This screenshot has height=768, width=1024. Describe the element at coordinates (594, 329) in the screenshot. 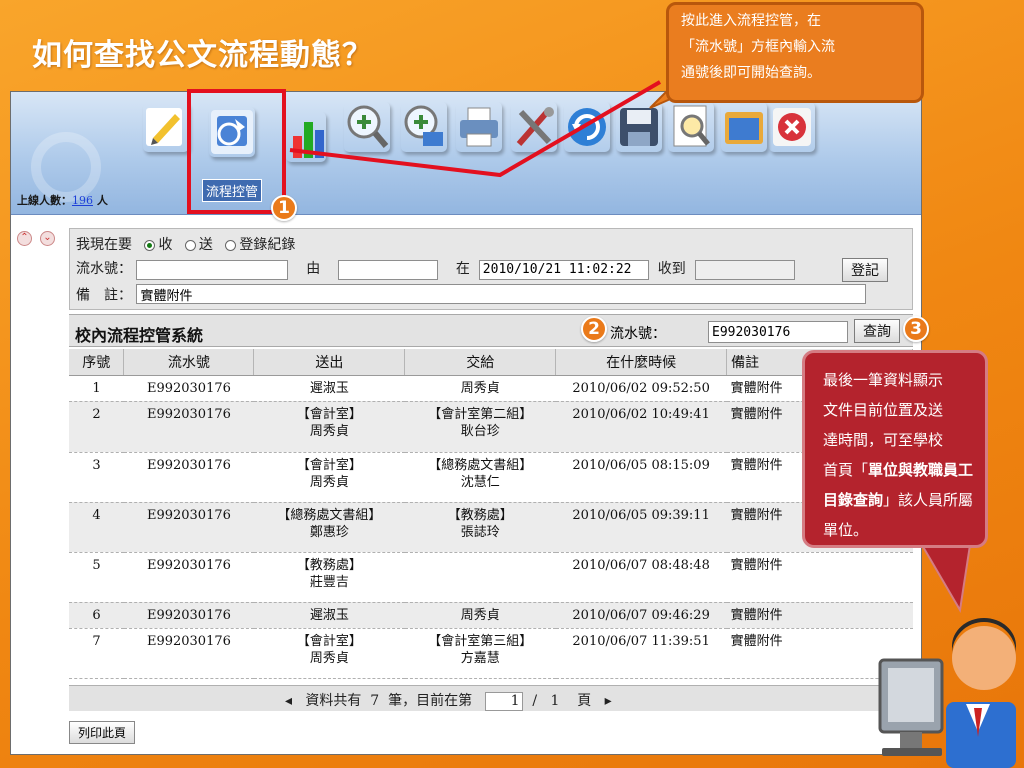

I see `step-marker-2: 2` at that location.